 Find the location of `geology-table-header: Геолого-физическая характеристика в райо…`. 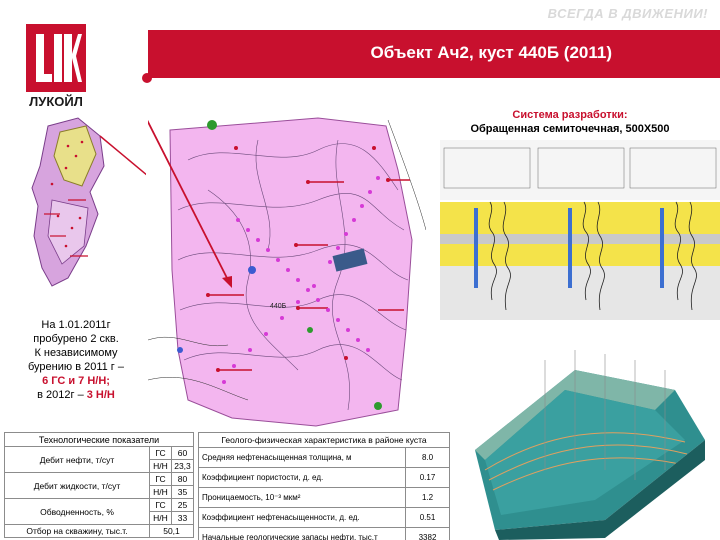

geology-table-header: Геолого-физическая характеристика в райо… is located at coordinates (324, 440).